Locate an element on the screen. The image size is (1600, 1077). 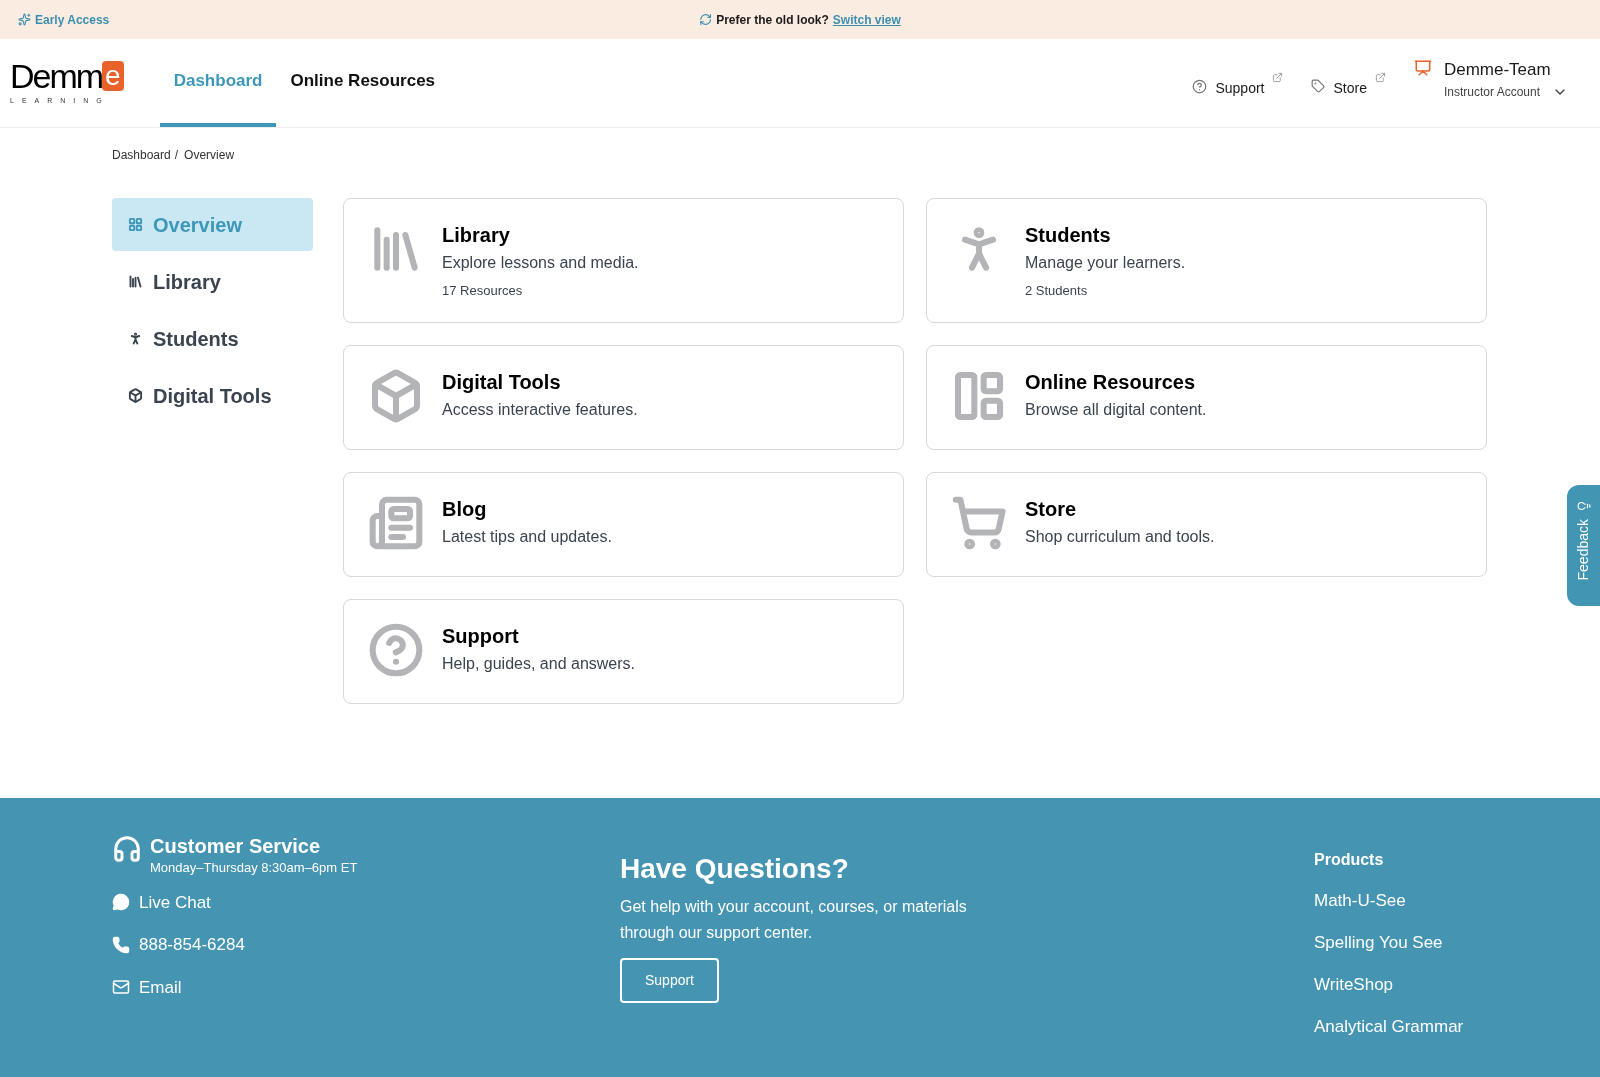
breadcrumb-link: Overview is located at coordinates (209, 155).